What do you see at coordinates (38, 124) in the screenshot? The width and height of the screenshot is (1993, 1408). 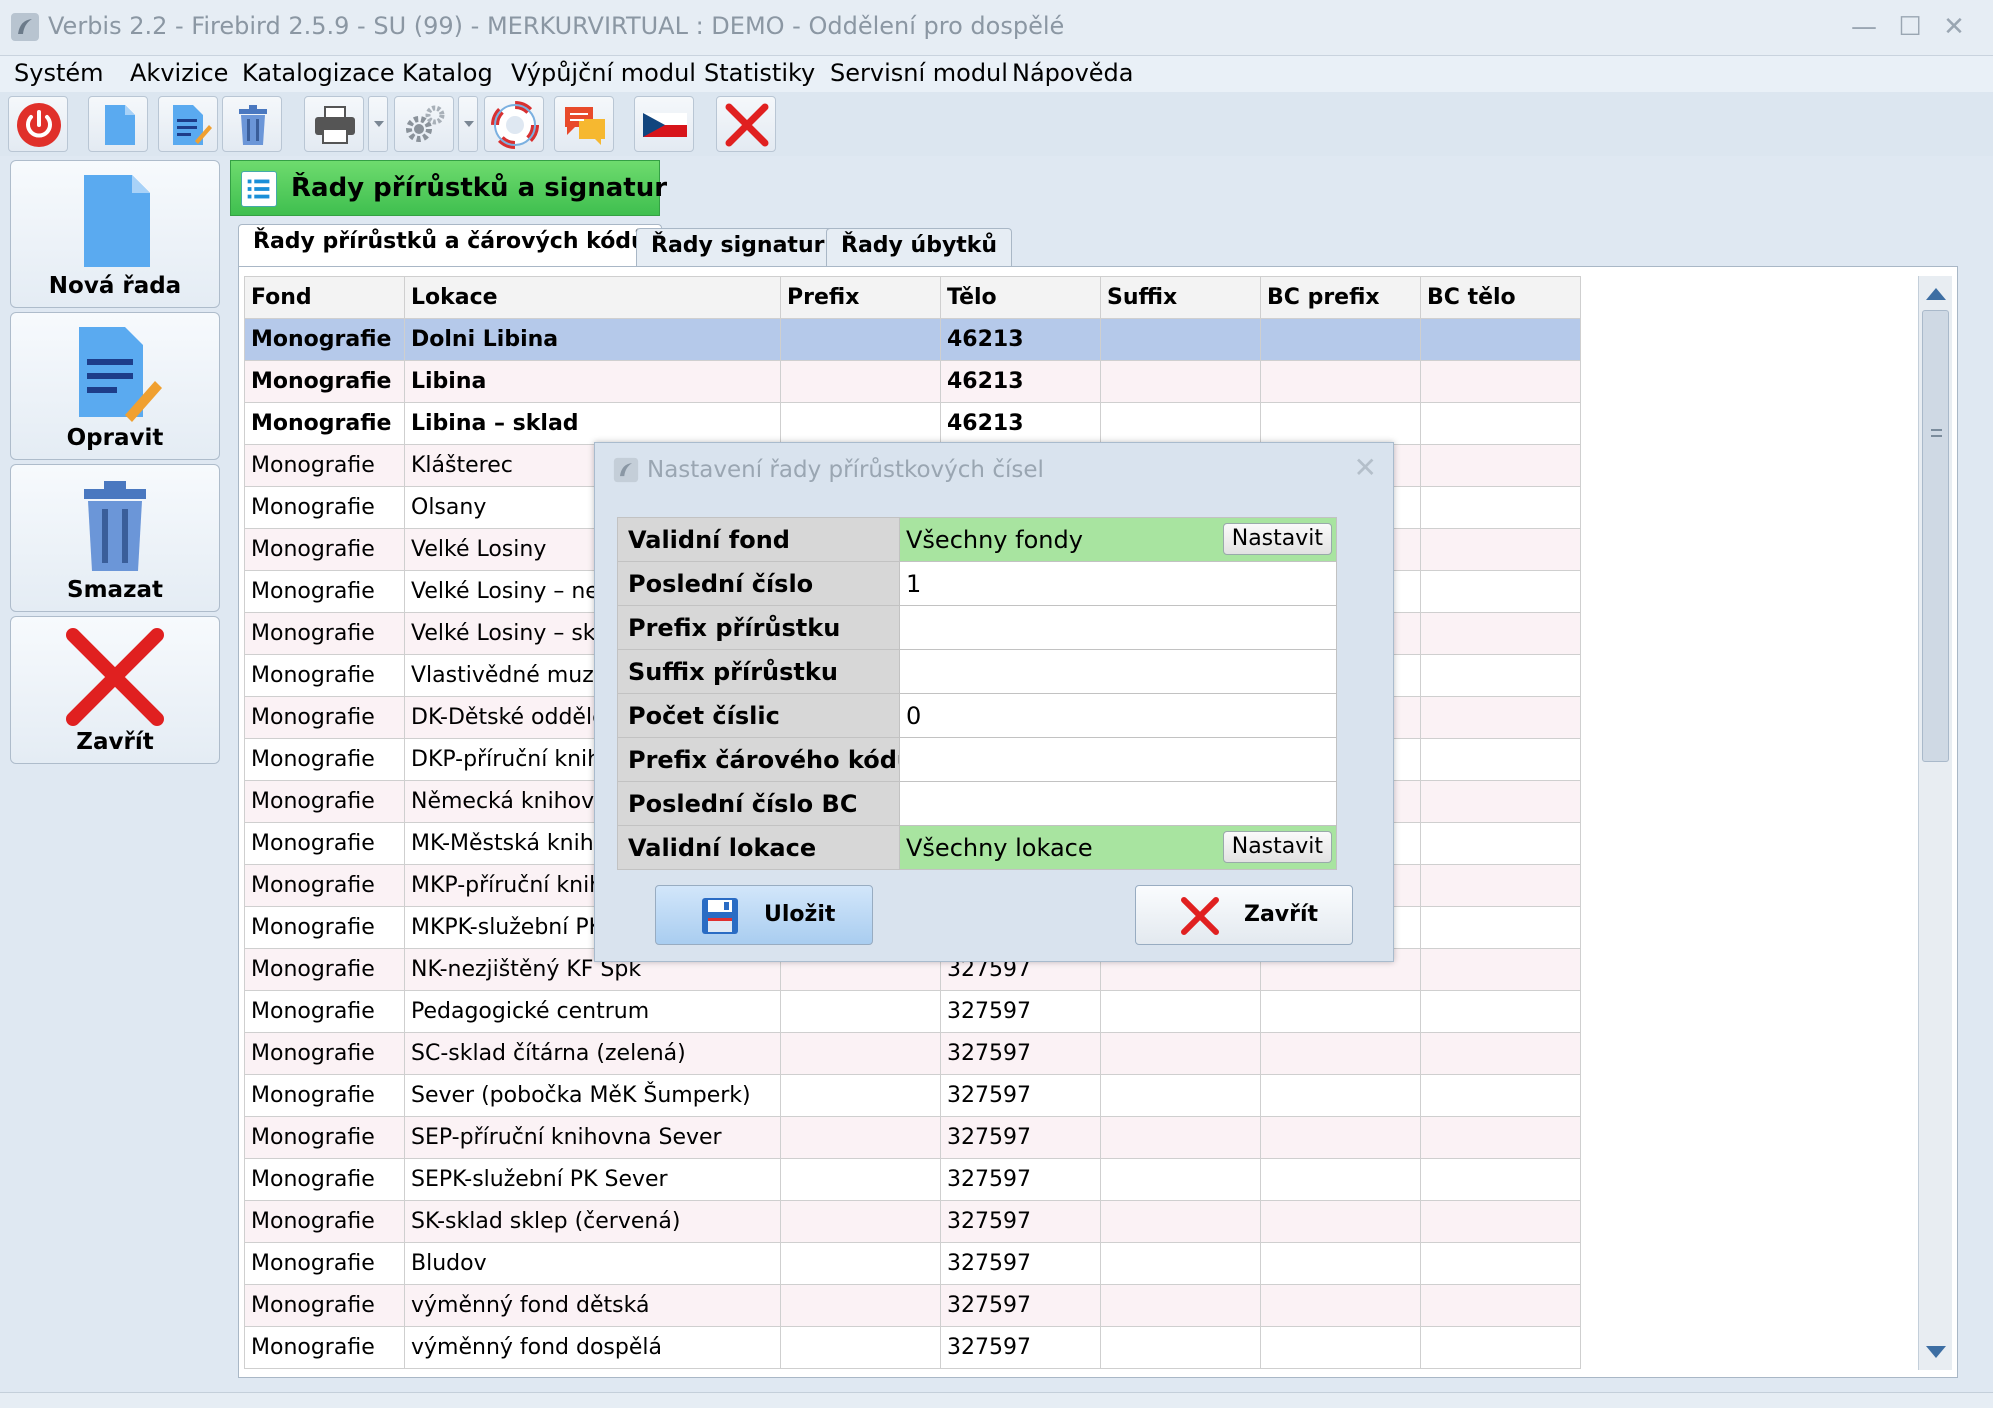 I see `power-button` at bounding box center [38, 124].